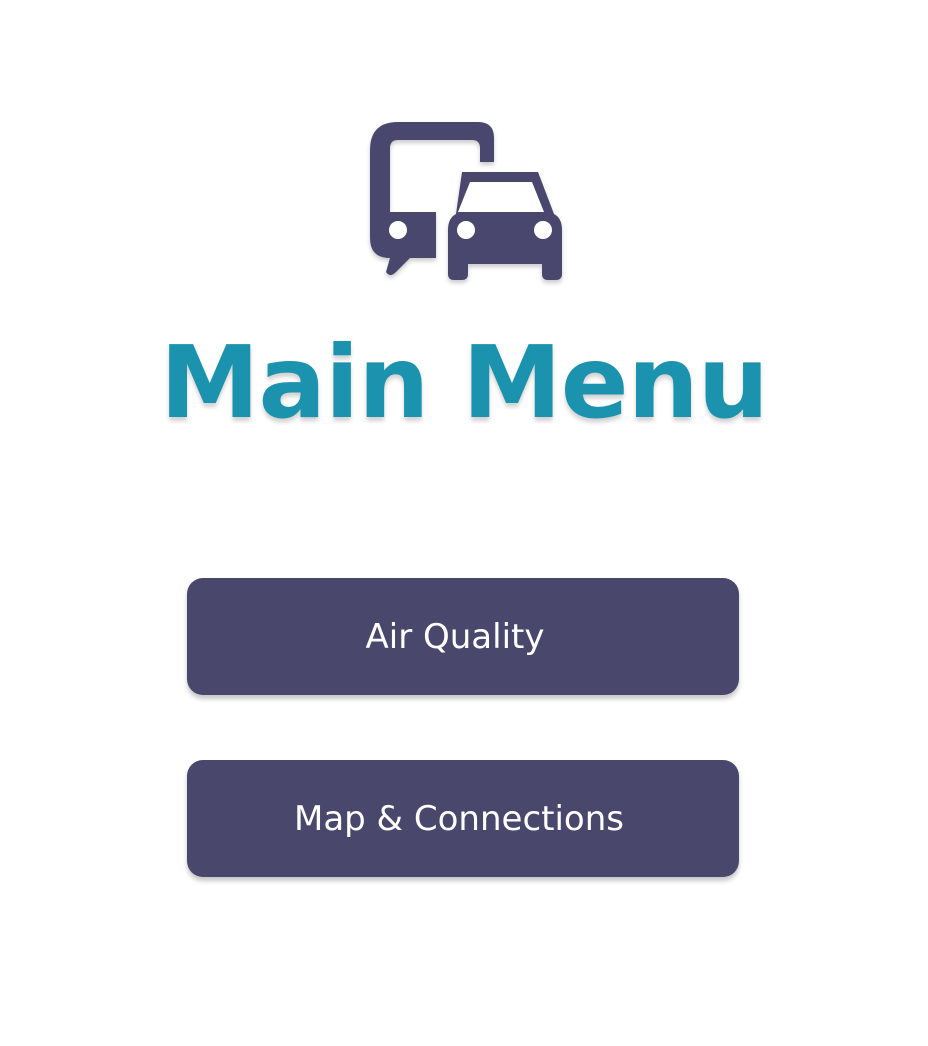  What do you see at coordinates (459, 818) in the screenshot?
I see `map-connections-button-label: Map & Connections` at bounding box center [459, 818].